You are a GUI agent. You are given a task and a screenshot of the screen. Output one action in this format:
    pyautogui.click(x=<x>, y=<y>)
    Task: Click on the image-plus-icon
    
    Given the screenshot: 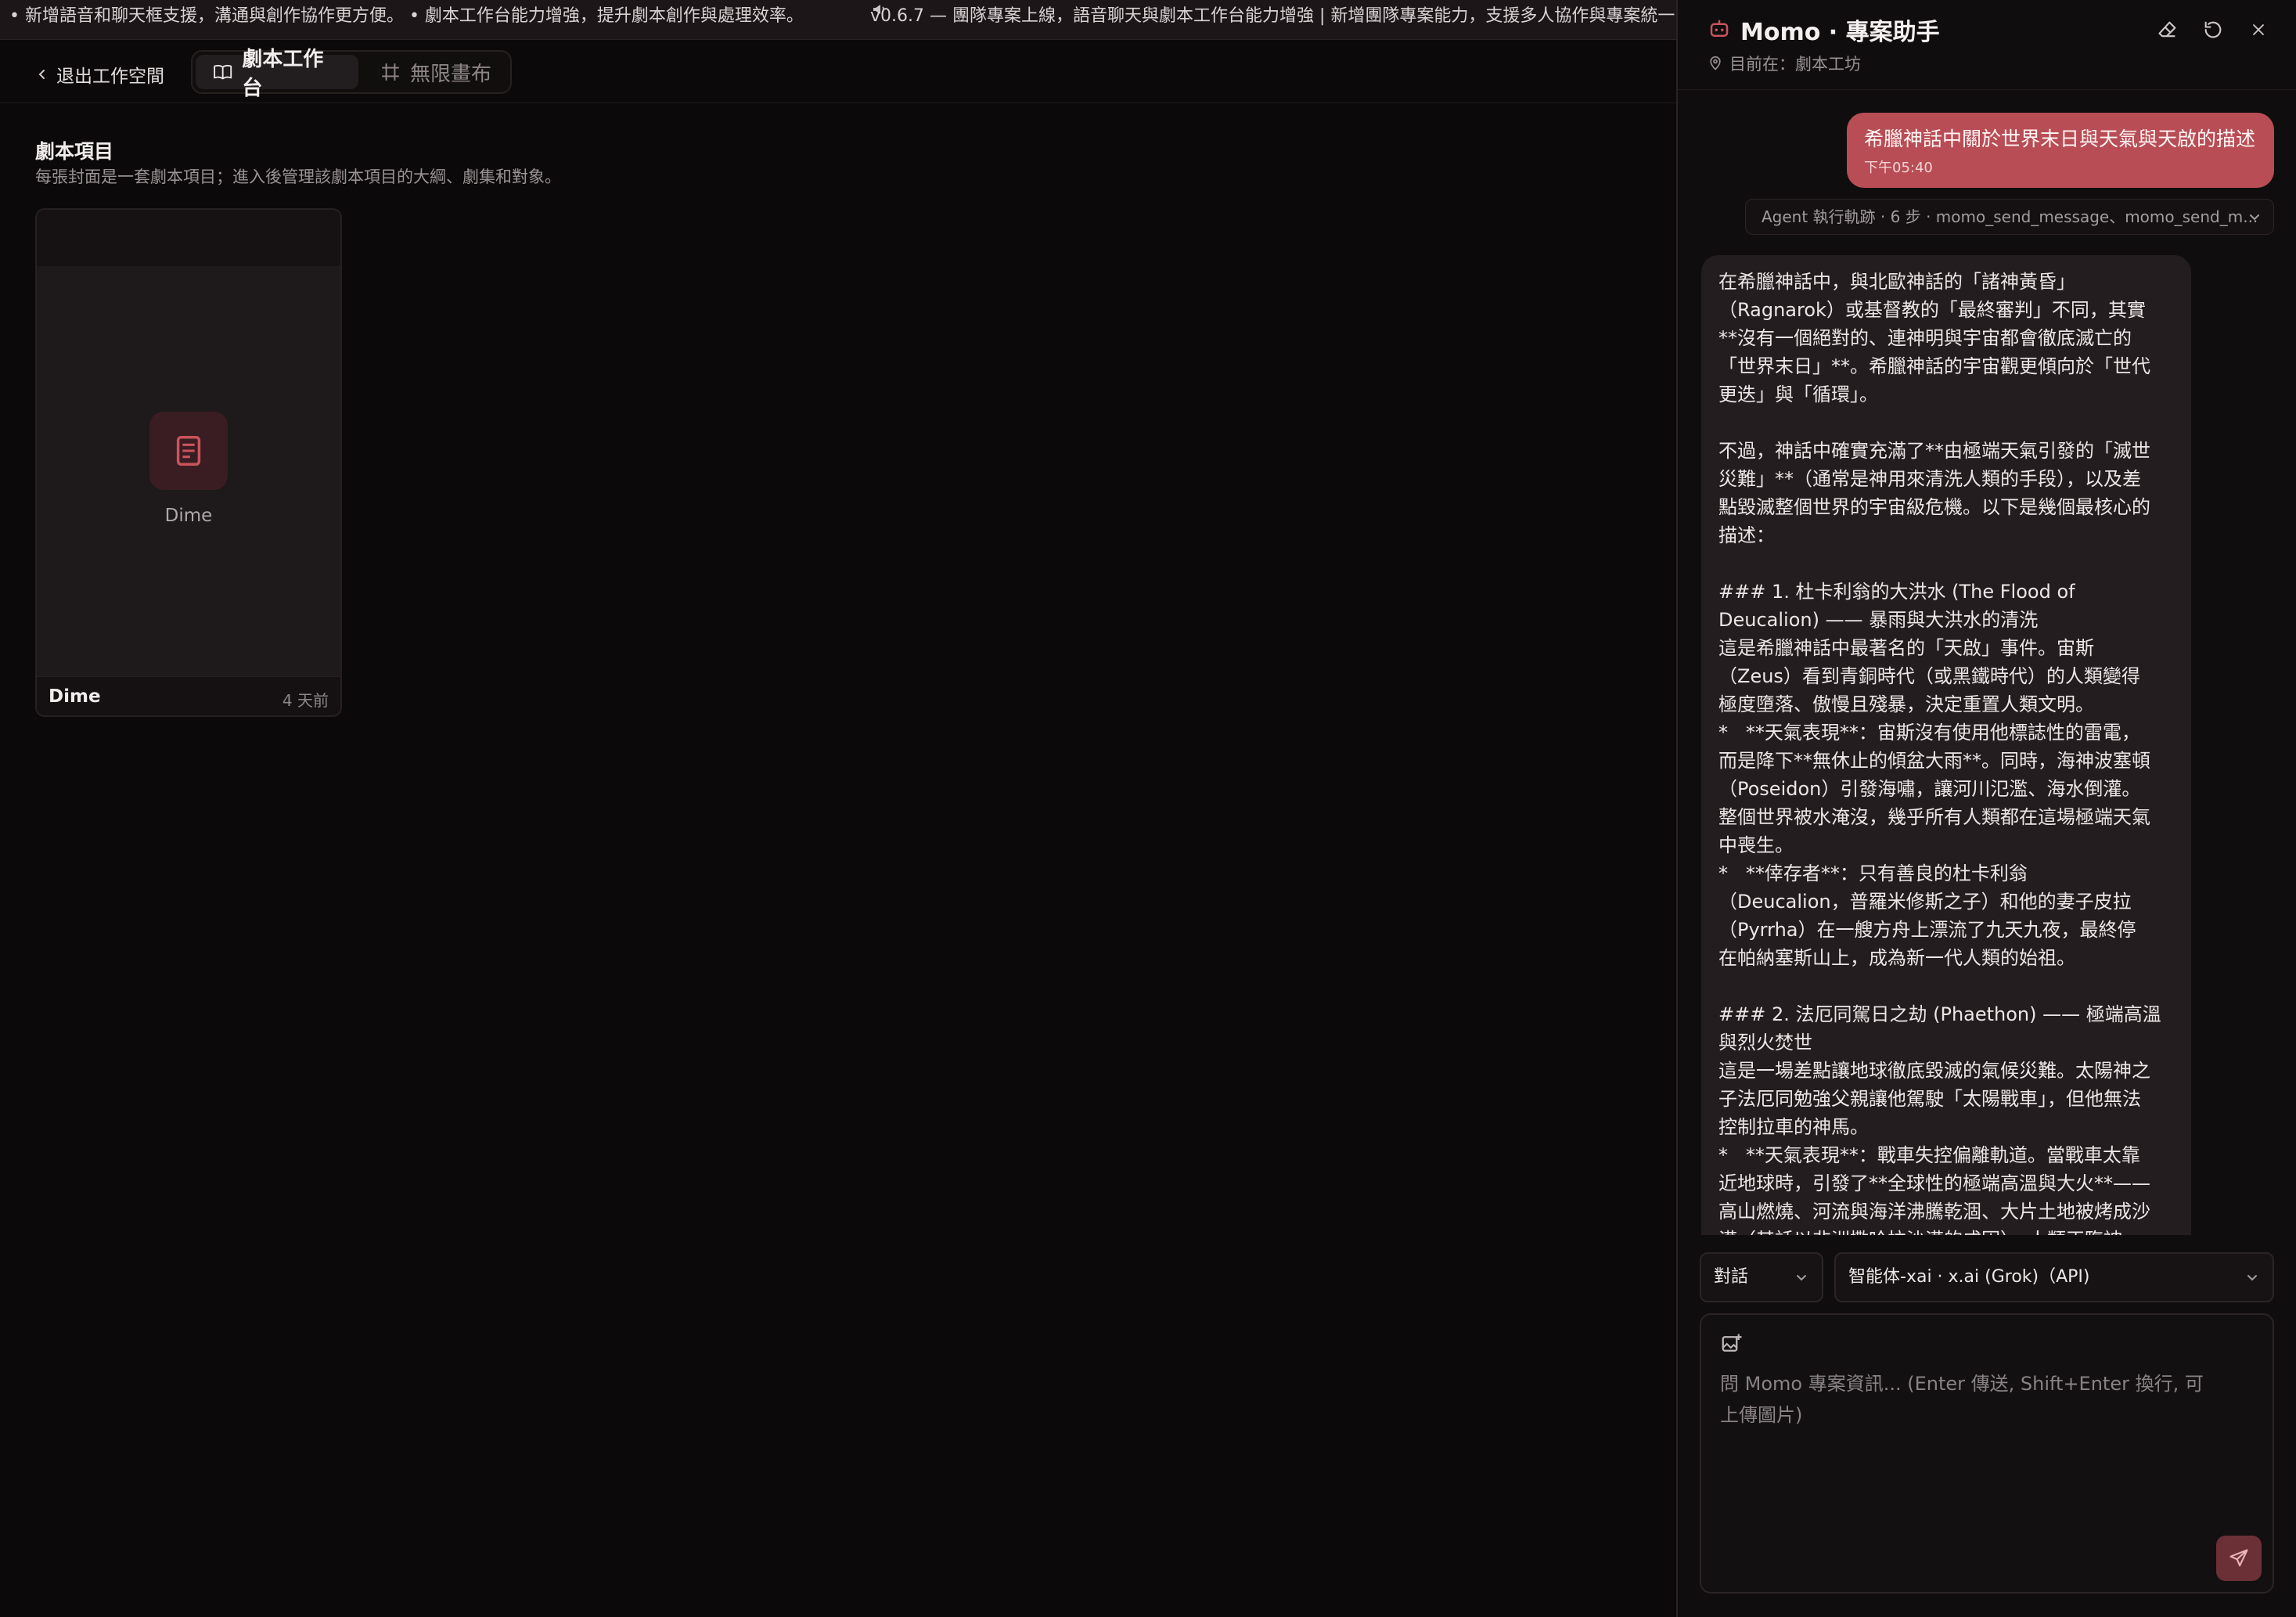 What is the action you would take?
    pyautogui.click(x=1732, y=1343)
    